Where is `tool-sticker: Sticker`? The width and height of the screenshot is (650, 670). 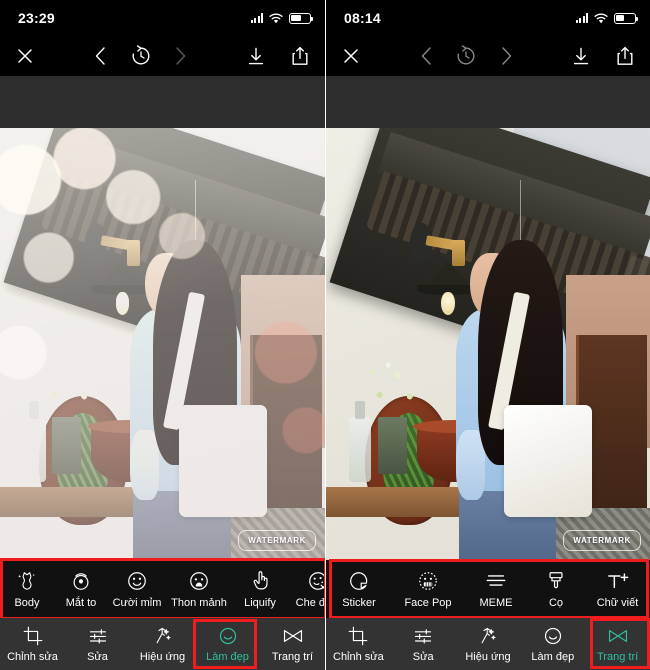
tool-sticker: Sticker is located at coordinates (359, 589).